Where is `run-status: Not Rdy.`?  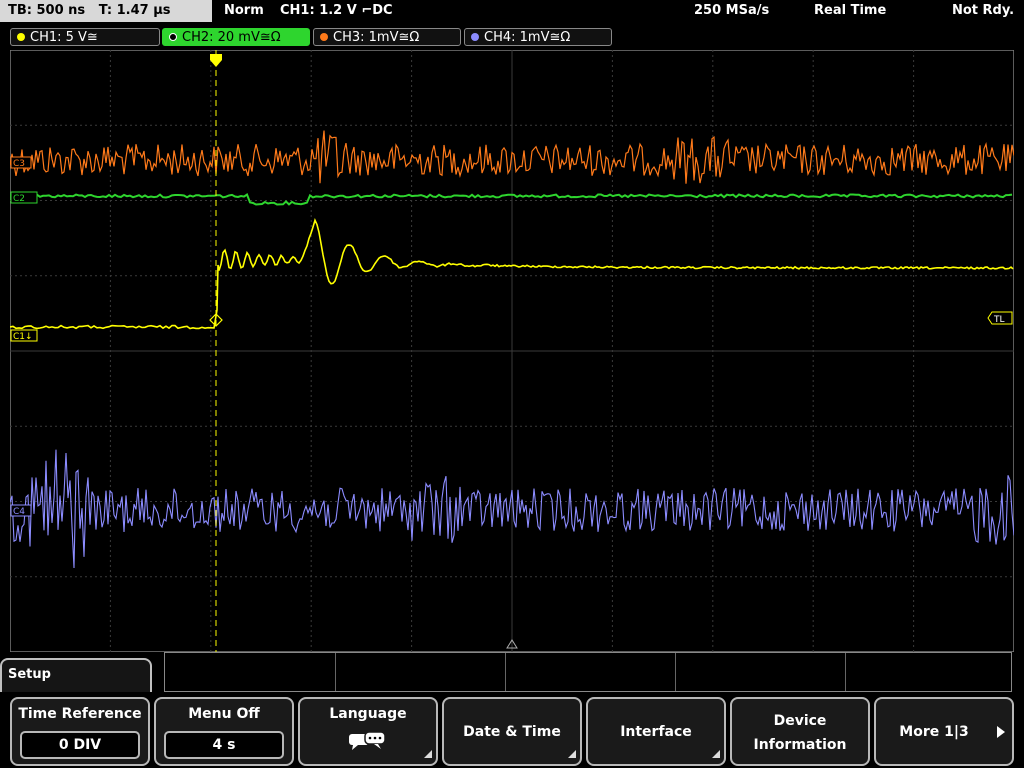
run-status: Not Rdy. is located at coordinates (983, 10).